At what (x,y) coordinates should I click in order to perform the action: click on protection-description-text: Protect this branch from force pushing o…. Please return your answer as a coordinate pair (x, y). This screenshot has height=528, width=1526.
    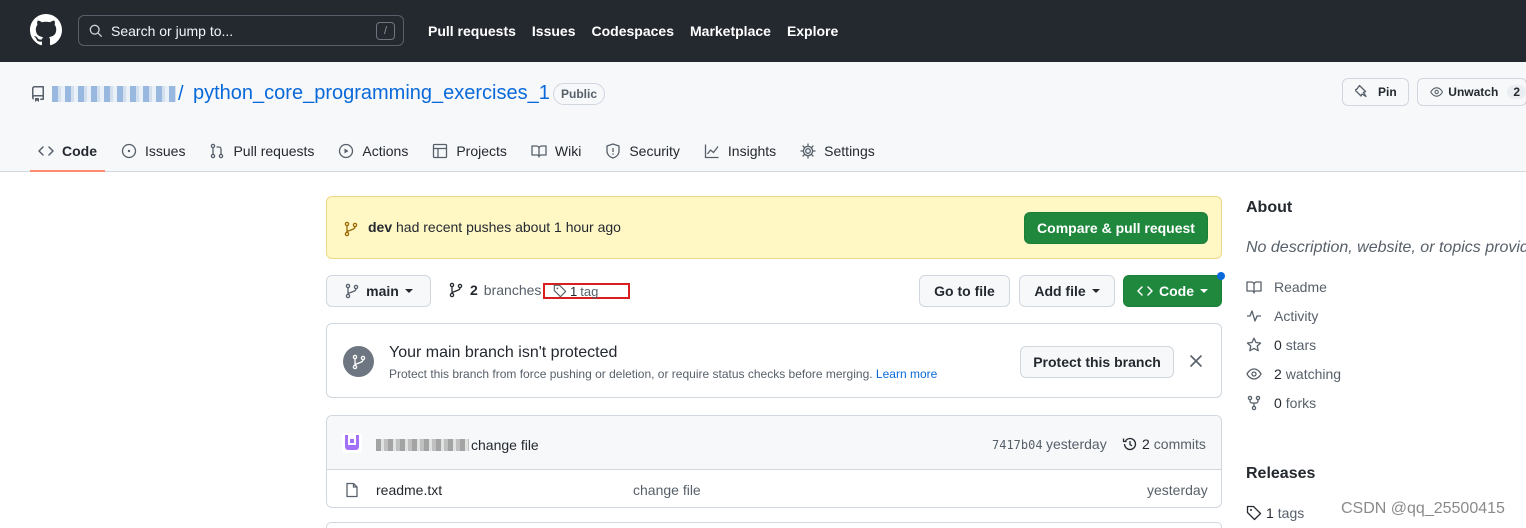
    Looking at the image, I should click on (631, 374).